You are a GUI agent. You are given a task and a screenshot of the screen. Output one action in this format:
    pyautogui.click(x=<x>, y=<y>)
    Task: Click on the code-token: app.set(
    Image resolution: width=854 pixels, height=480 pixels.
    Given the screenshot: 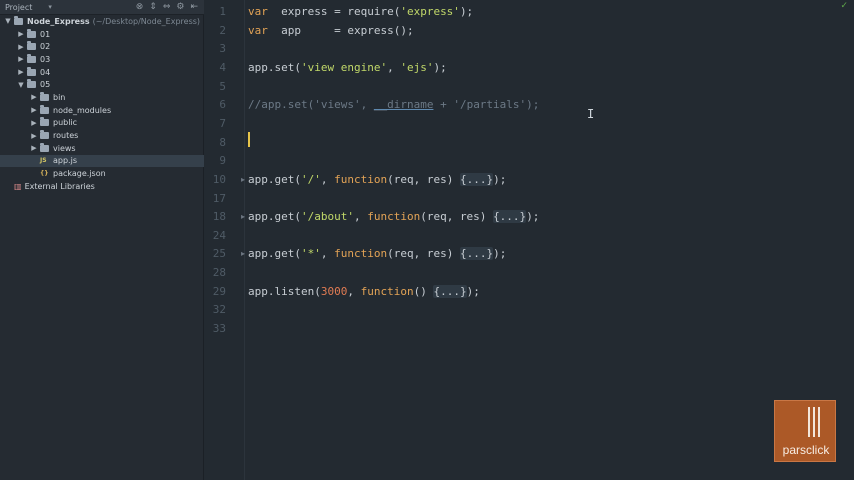 What is the action you would take?
    pyautogui.click(x=274, y=67)
    